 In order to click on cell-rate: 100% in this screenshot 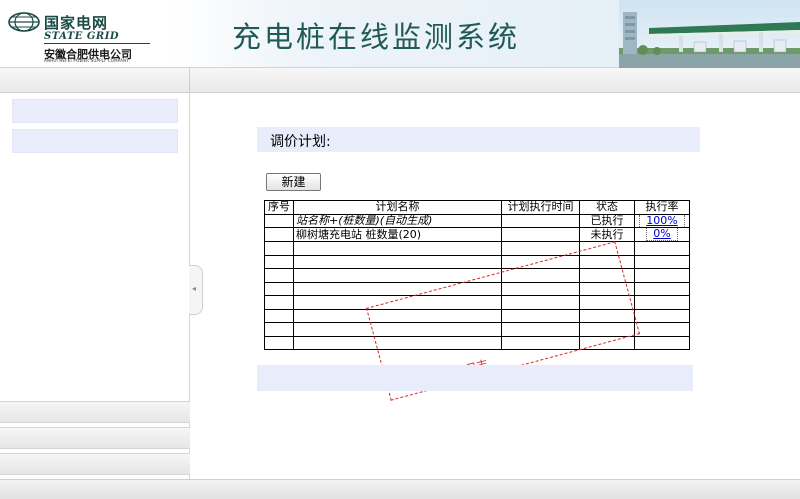, I will do `click(662, 220)`.